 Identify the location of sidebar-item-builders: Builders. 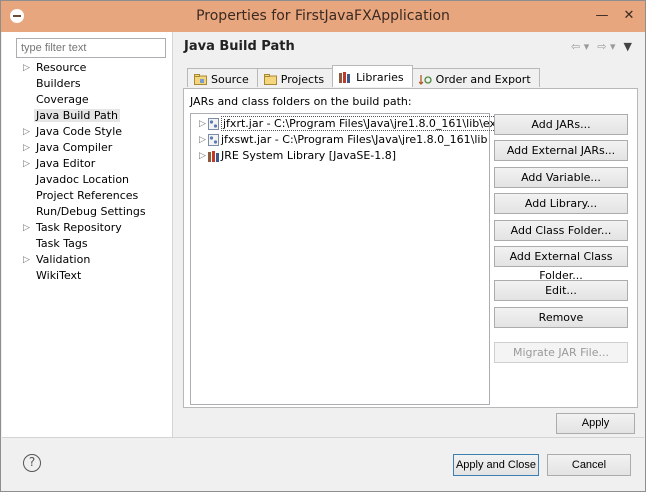
(93, 84).